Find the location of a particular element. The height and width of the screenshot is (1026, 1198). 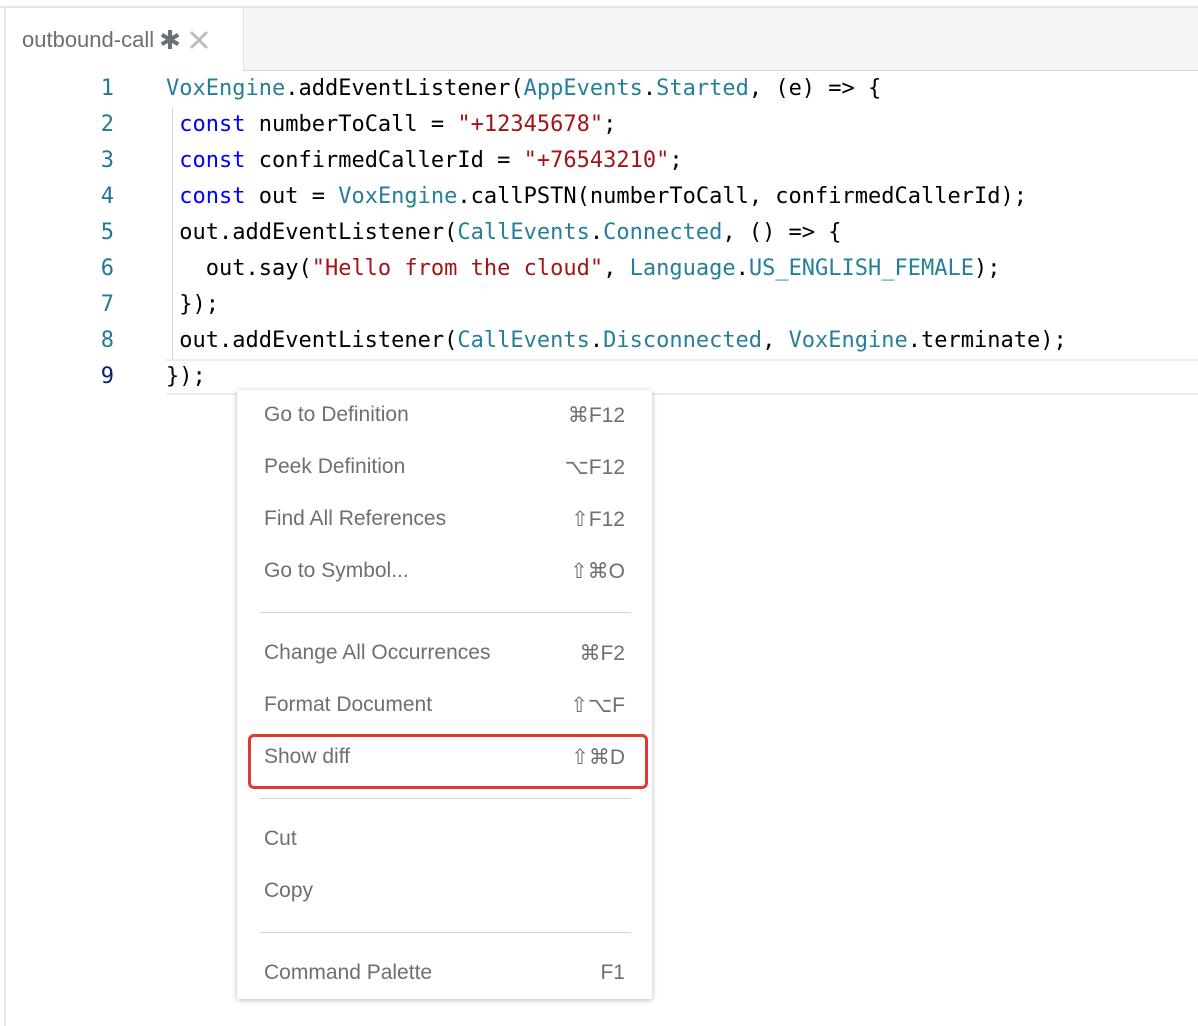

menu-item-shortcut: ⌘F2 is located at coordinates (602, 653).